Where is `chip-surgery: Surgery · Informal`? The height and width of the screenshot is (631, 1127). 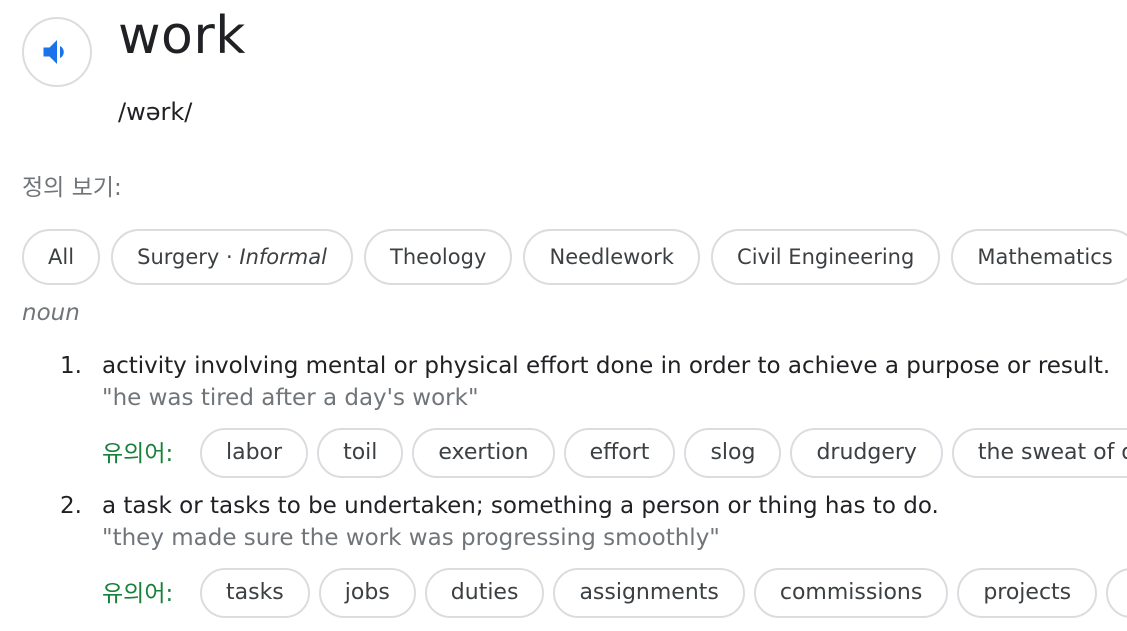 chip-surgery: Surgery · Informal is located at coordinates (232, 257).